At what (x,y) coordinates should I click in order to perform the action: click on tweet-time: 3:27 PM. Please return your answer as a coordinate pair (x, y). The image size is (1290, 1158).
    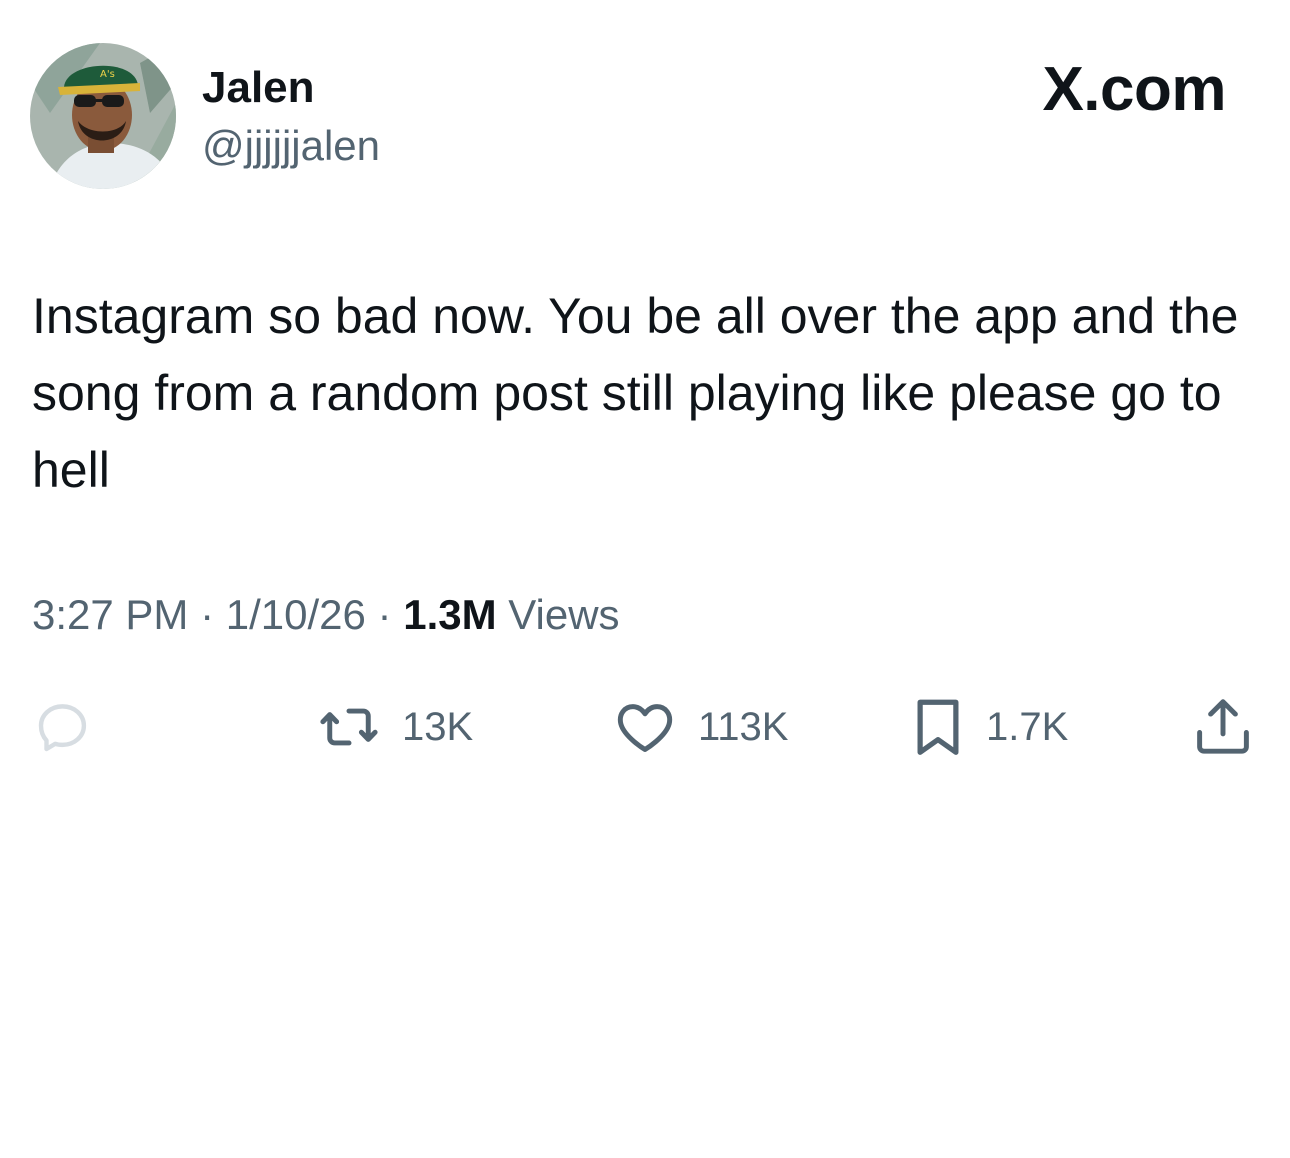
    Looking at the image, I should click on (110, 614).